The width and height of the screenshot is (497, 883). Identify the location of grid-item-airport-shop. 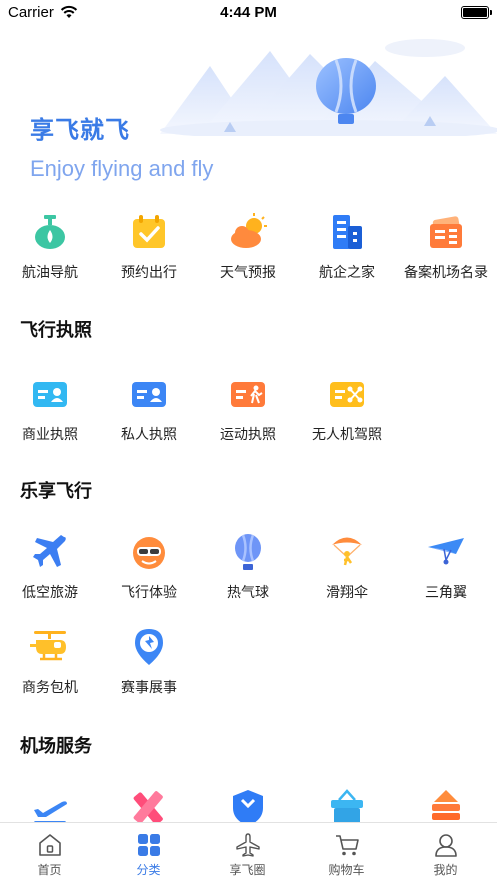
(347, 805).